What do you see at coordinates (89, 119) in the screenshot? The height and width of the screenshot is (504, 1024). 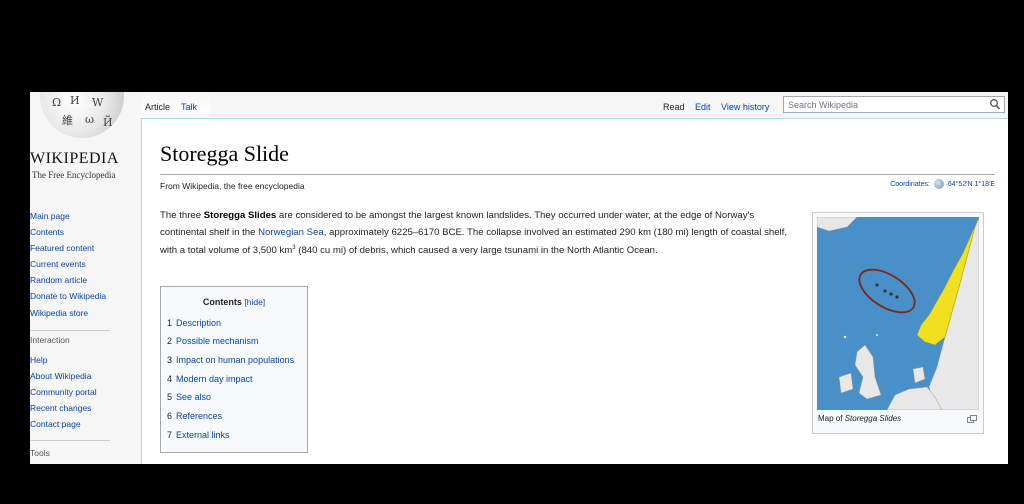 I see `globe-glyph: ω` at bounding box center [89, 119].